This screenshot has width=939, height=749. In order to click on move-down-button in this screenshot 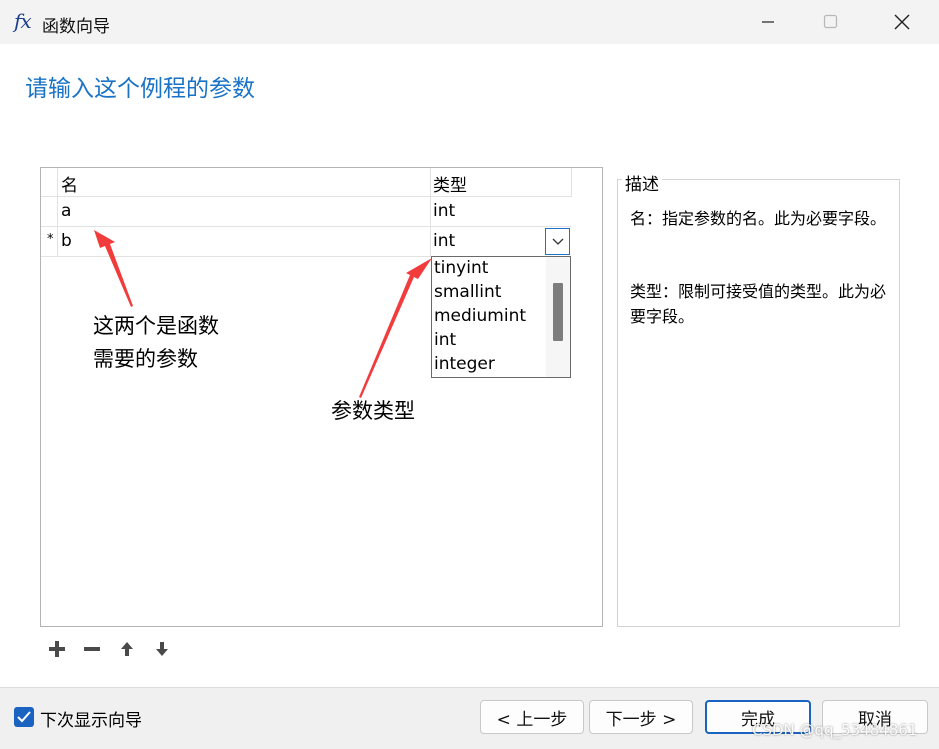, I will do `click(162, 649)`.